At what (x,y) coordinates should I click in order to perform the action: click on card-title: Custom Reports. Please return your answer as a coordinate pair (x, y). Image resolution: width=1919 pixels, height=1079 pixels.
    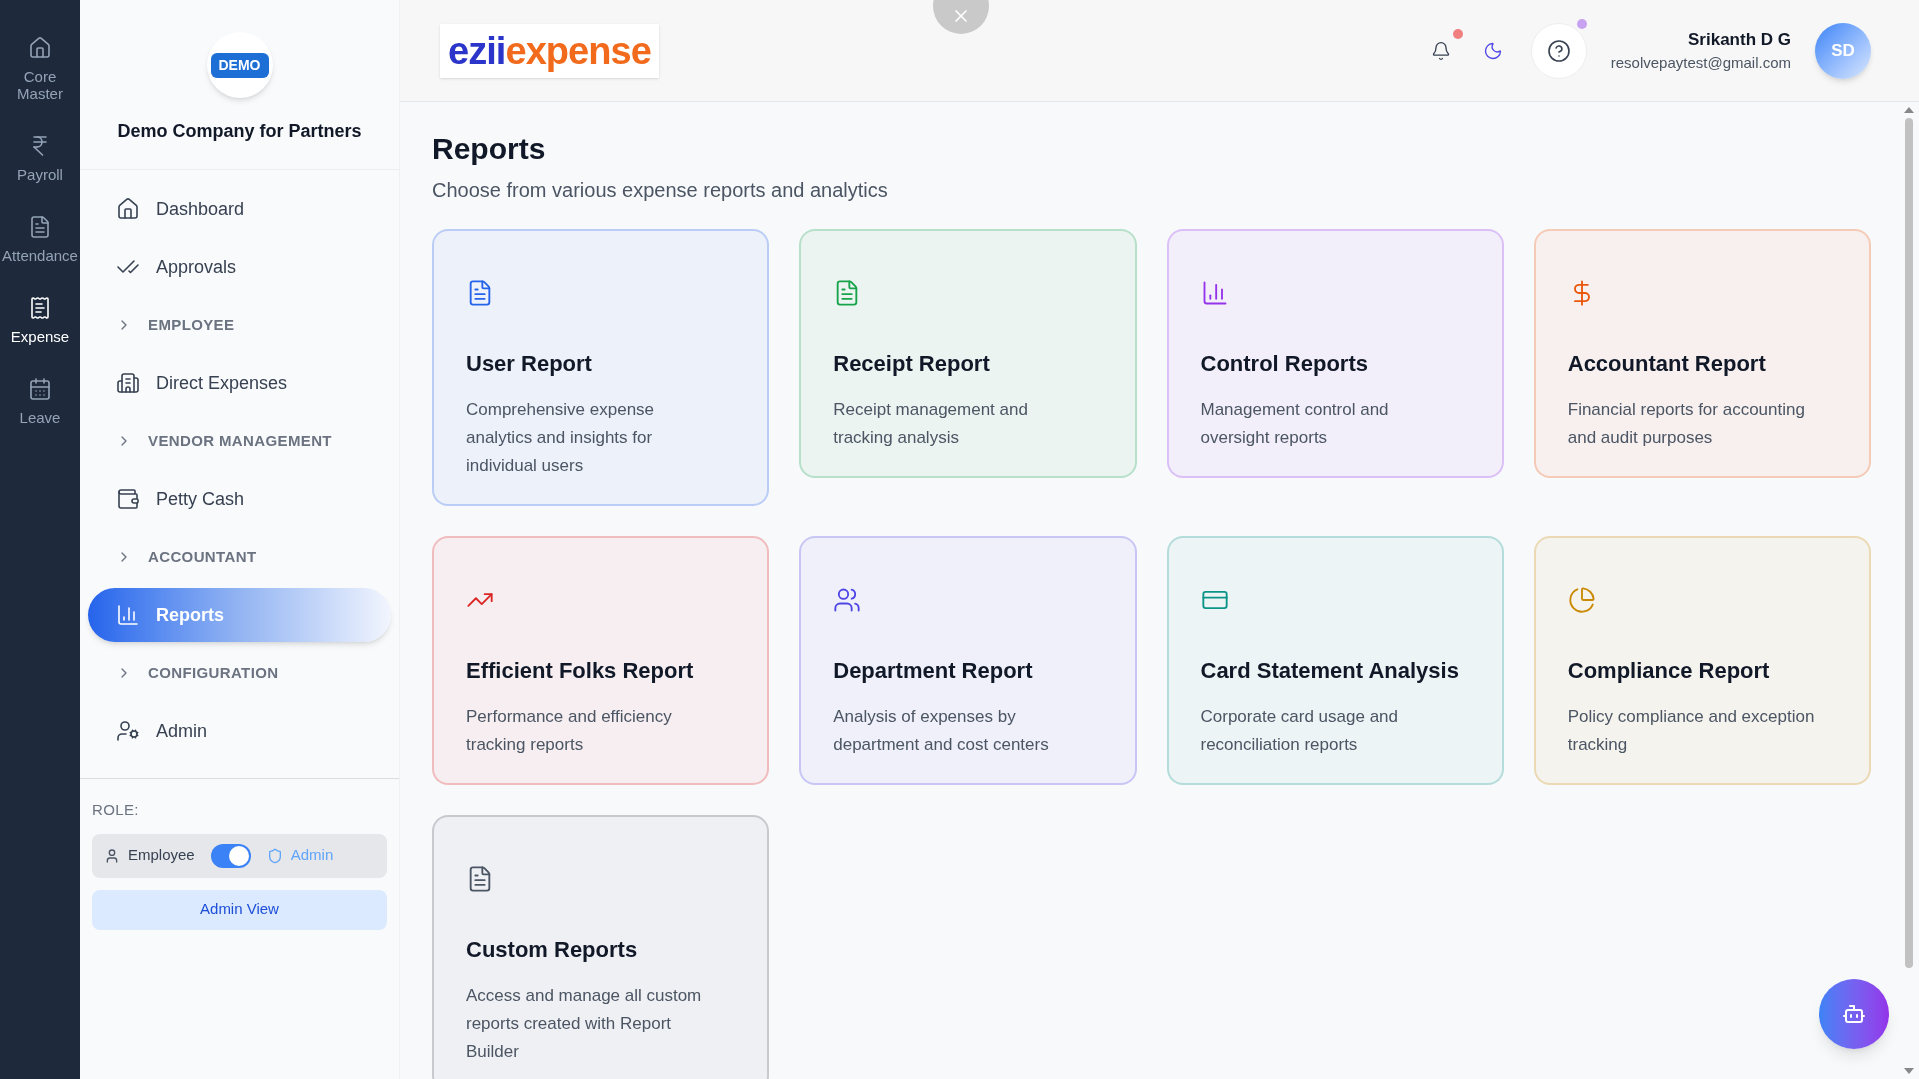
    Looking at the image, I should click on (552, 950).